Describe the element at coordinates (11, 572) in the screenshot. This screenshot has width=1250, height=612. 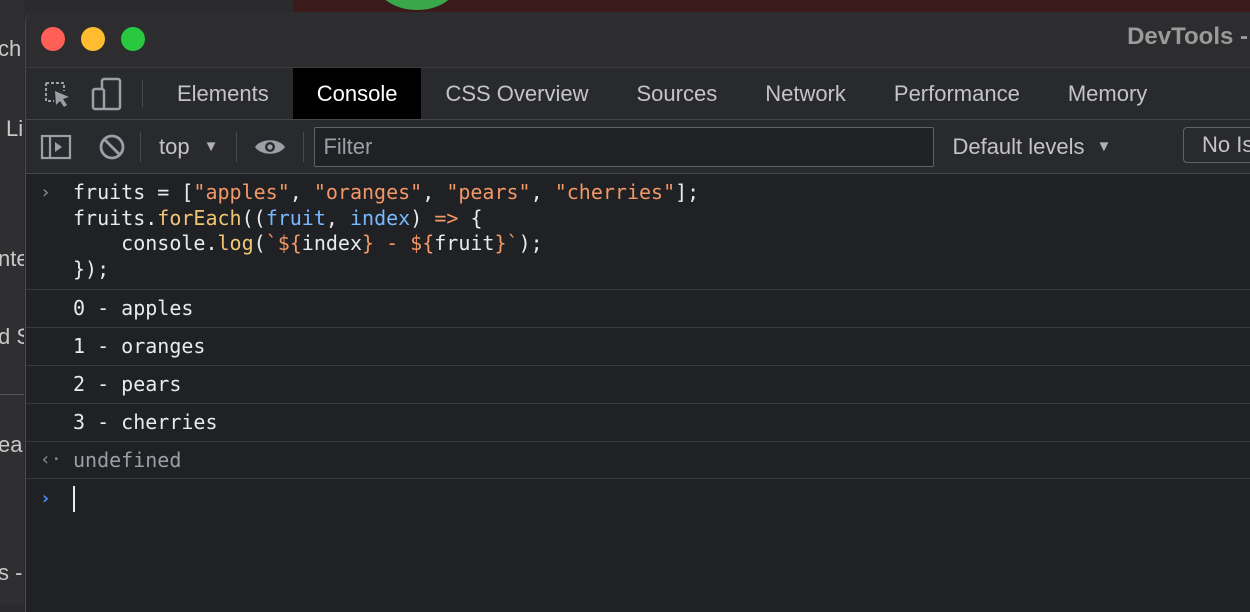
I see `background-text: s -` at that location.